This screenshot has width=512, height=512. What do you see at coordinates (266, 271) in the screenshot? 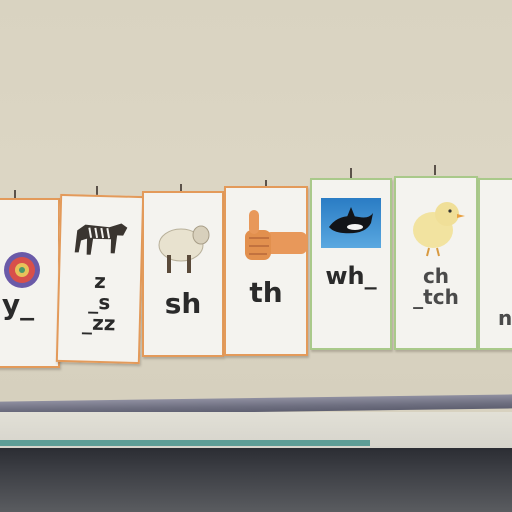
I see `card-th: th` at bounding box center [266, 271].